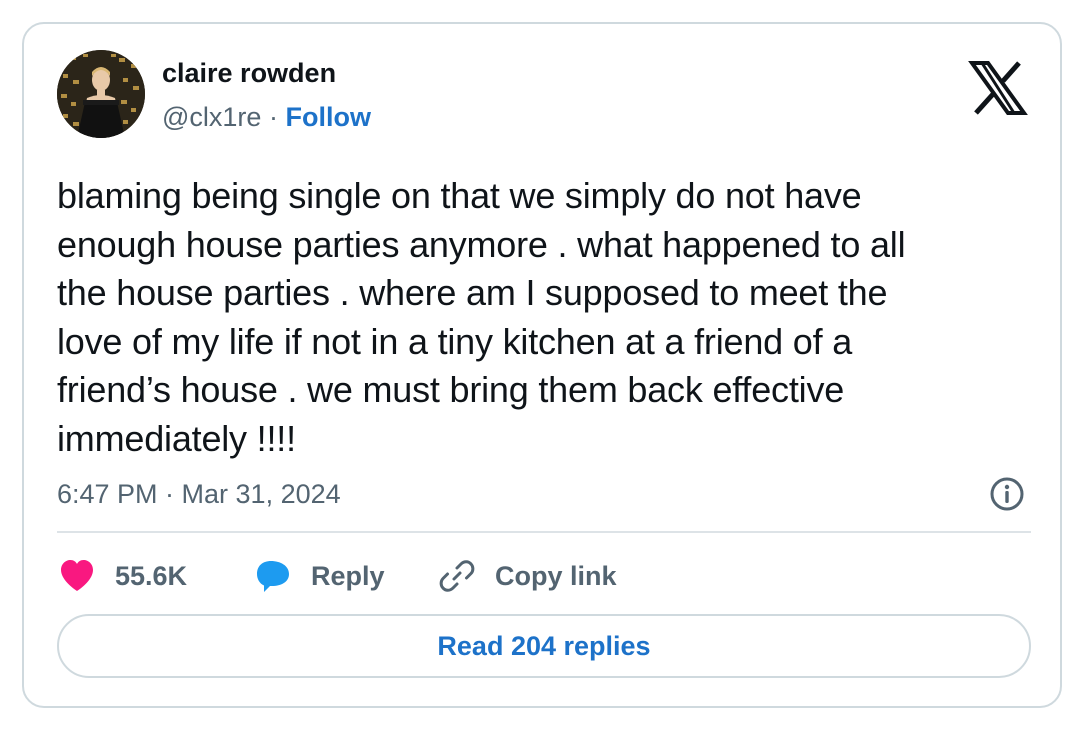 This screenshot has width=1081, height=731. I want to click on info-icon, so click(1007, 494).